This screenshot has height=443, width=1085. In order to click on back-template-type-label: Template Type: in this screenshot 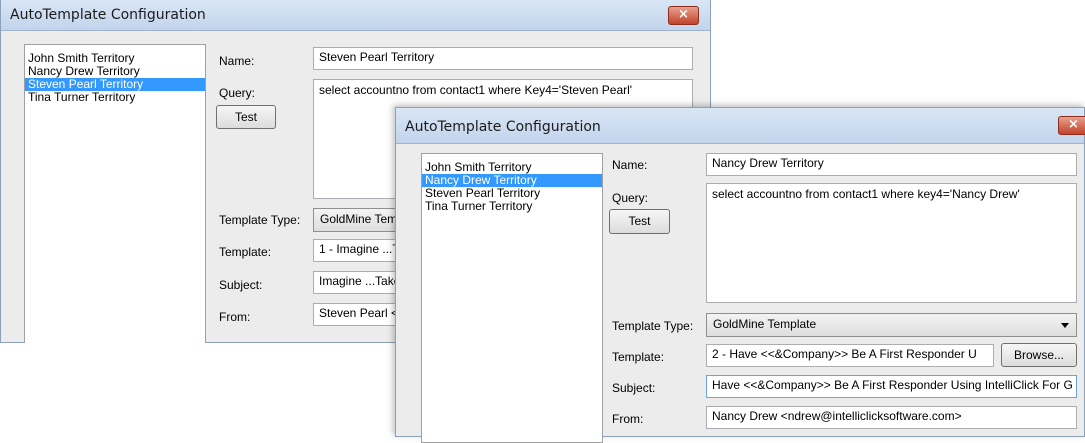, I will do `click(260, 220)`.